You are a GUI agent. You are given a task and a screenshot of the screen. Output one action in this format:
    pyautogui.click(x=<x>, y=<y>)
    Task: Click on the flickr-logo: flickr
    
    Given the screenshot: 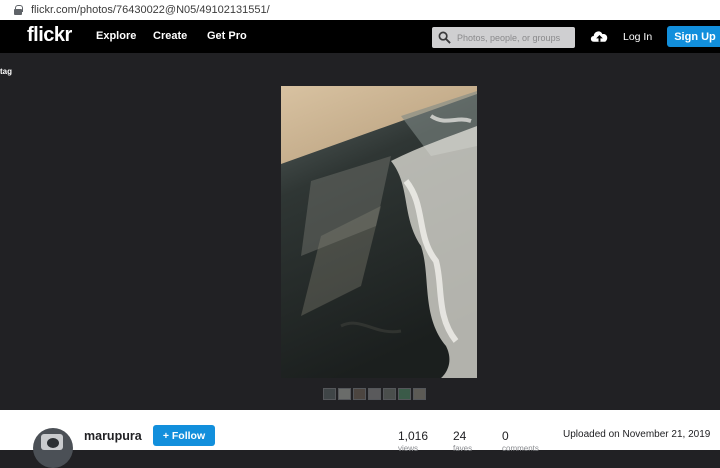 What is the action you would take?
    pyautogui.click(x=49, y=35)
    